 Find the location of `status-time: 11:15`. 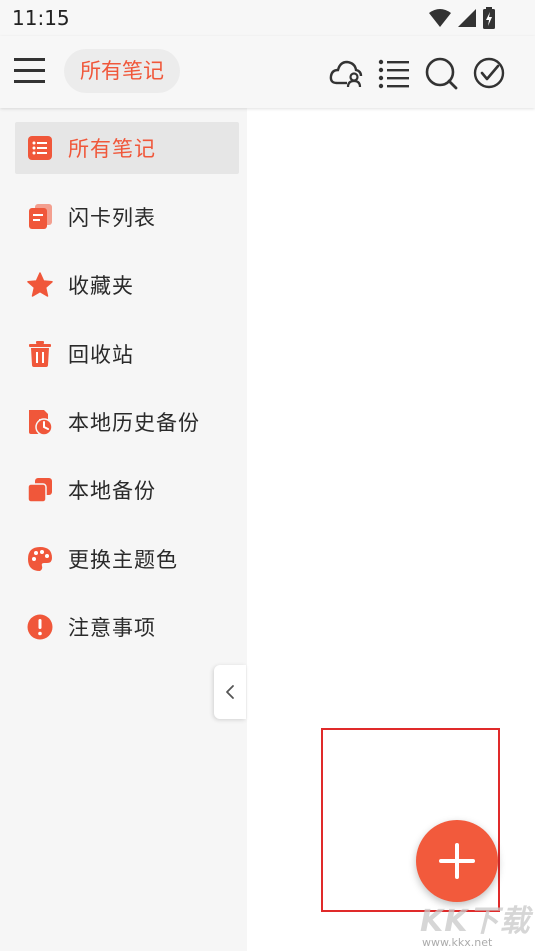

status-time: 11:15 is located at coordinates (41, 18).